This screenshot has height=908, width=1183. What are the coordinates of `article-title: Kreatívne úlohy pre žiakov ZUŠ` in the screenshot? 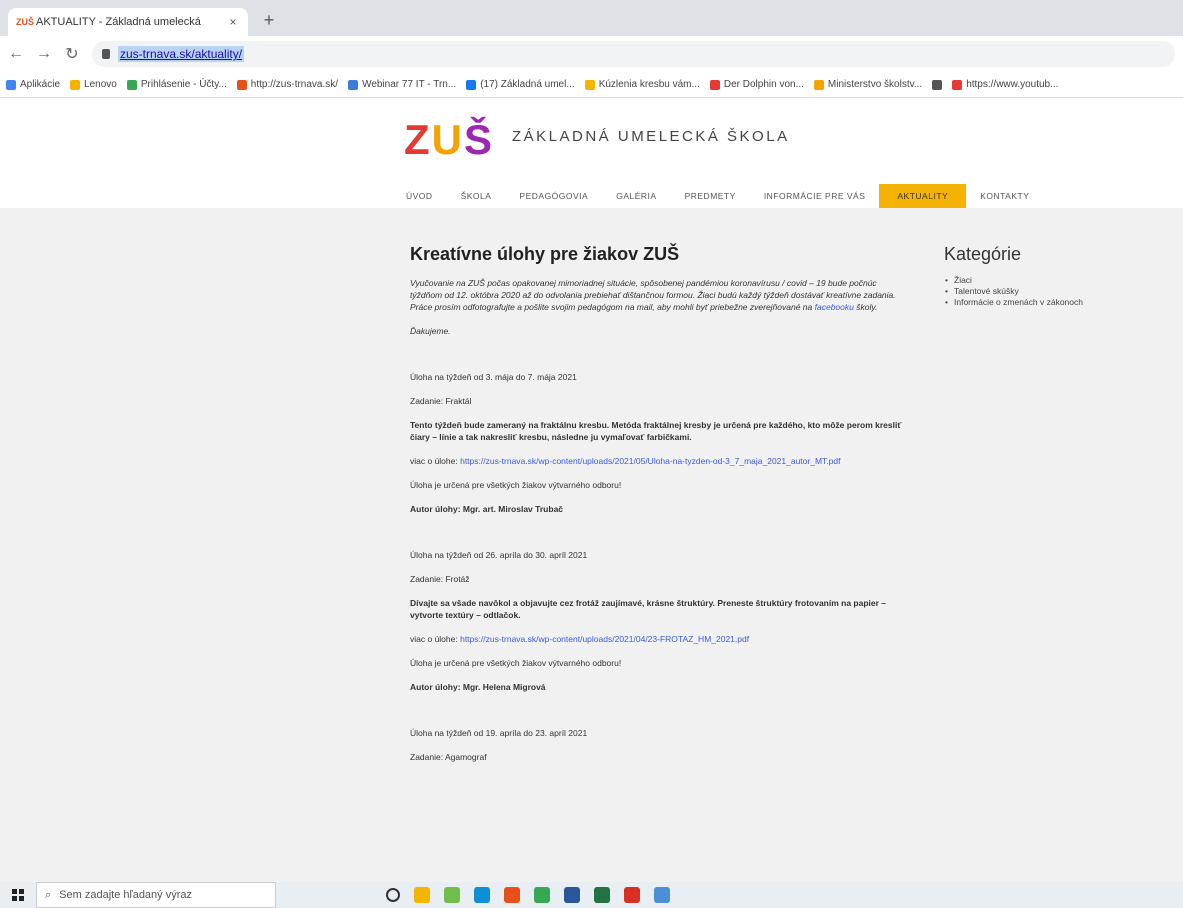 It's located at (545, 254).